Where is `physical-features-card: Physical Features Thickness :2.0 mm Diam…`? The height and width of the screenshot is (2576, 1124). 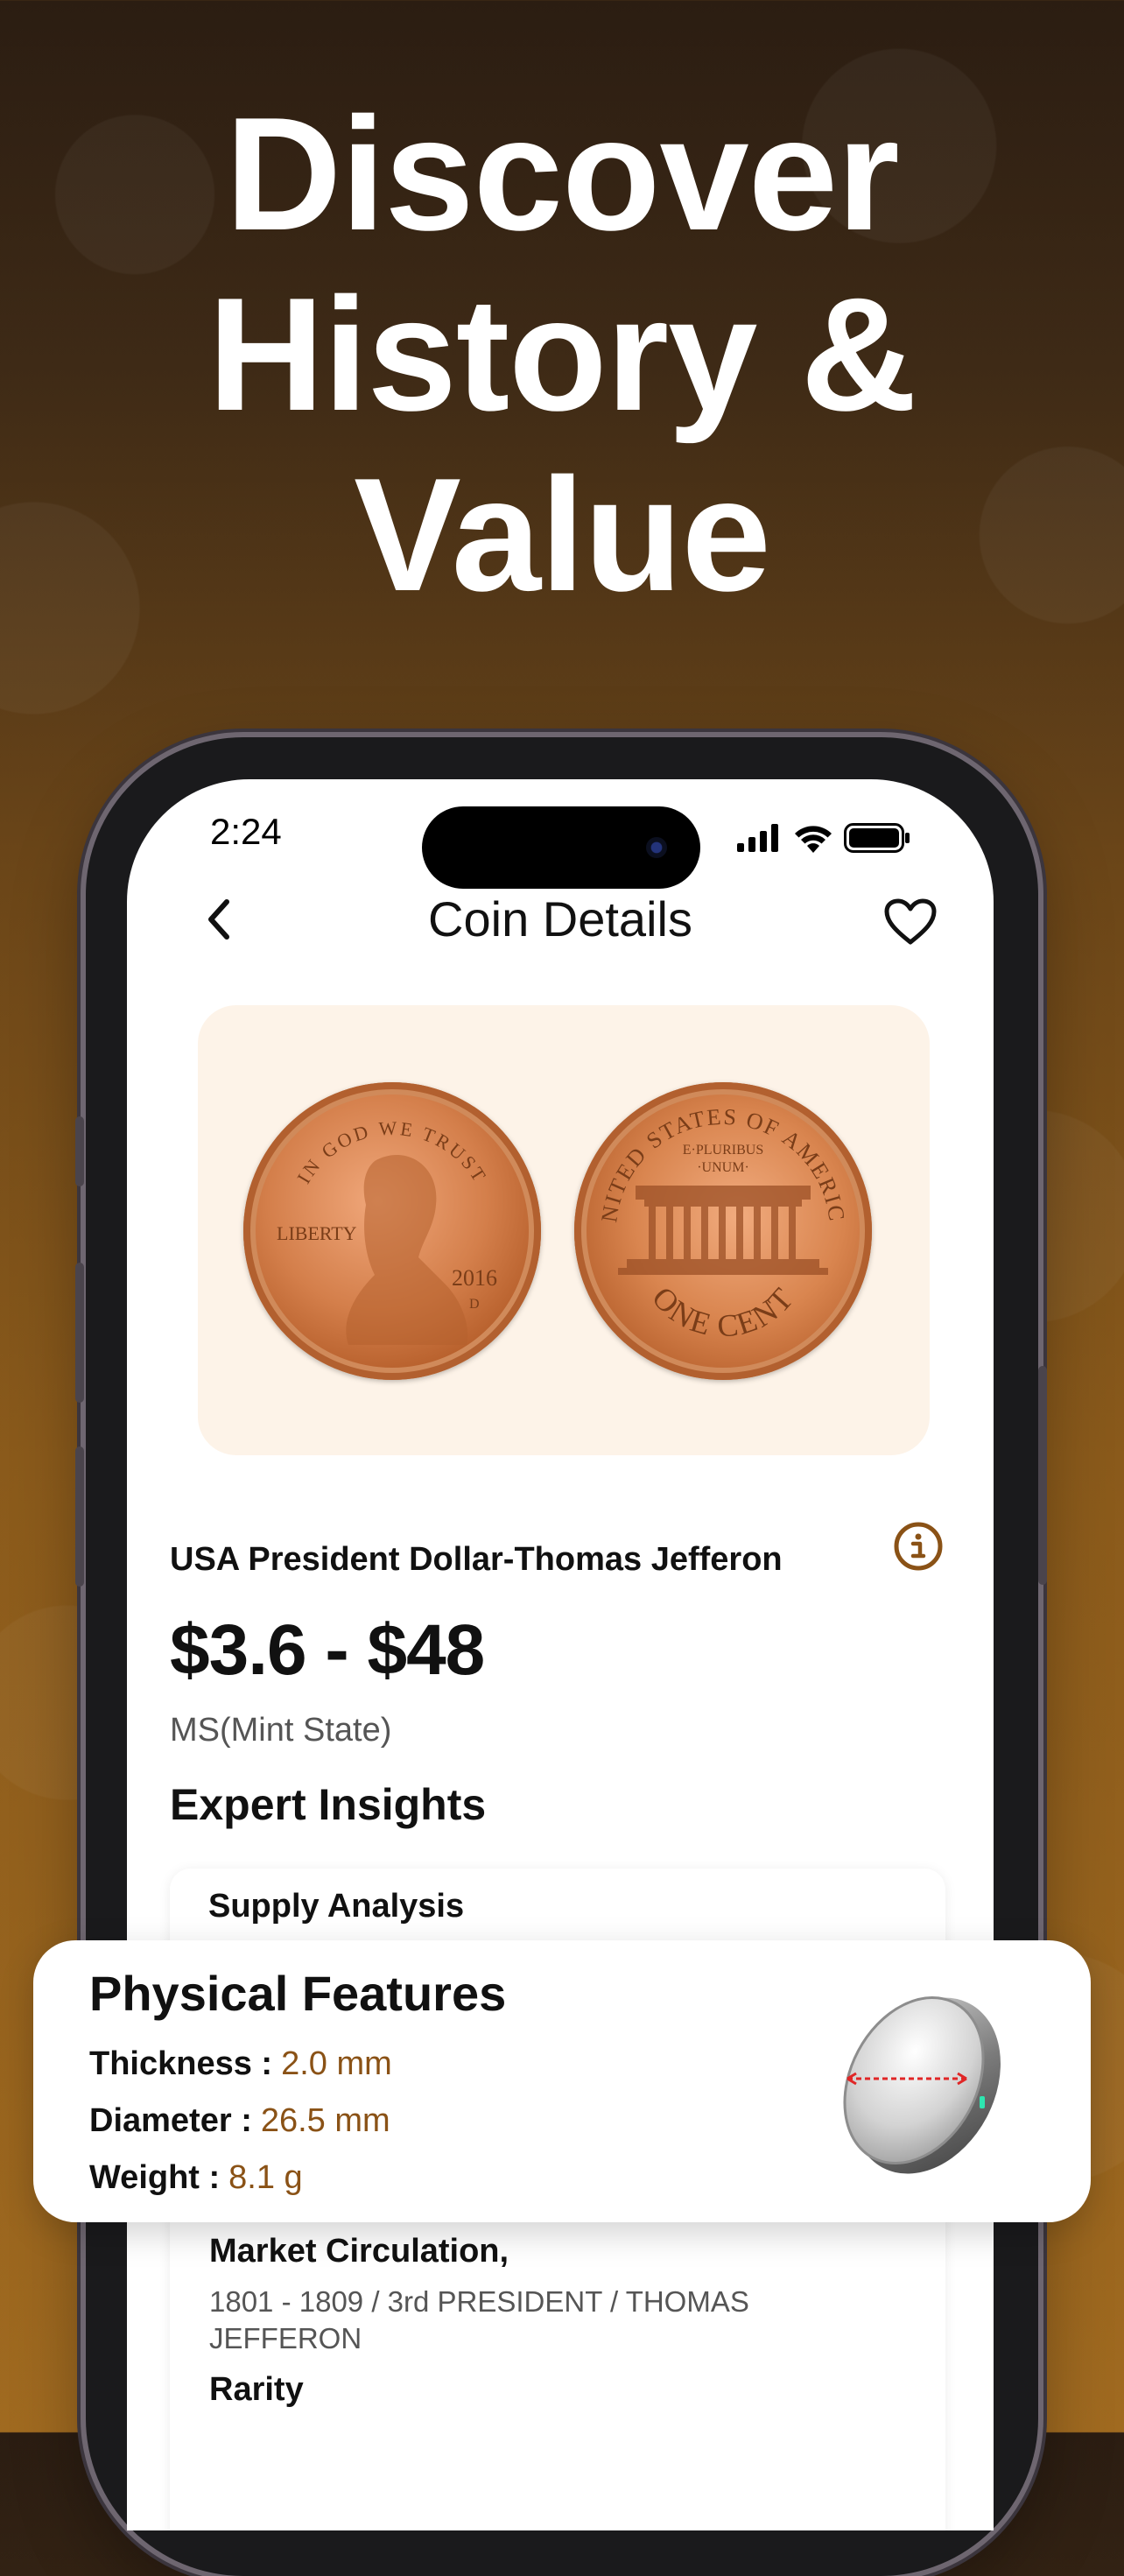
physical-features-card: Physical Features Thickness :2.0 mm Diam… is located at coordinates (562, 2081).